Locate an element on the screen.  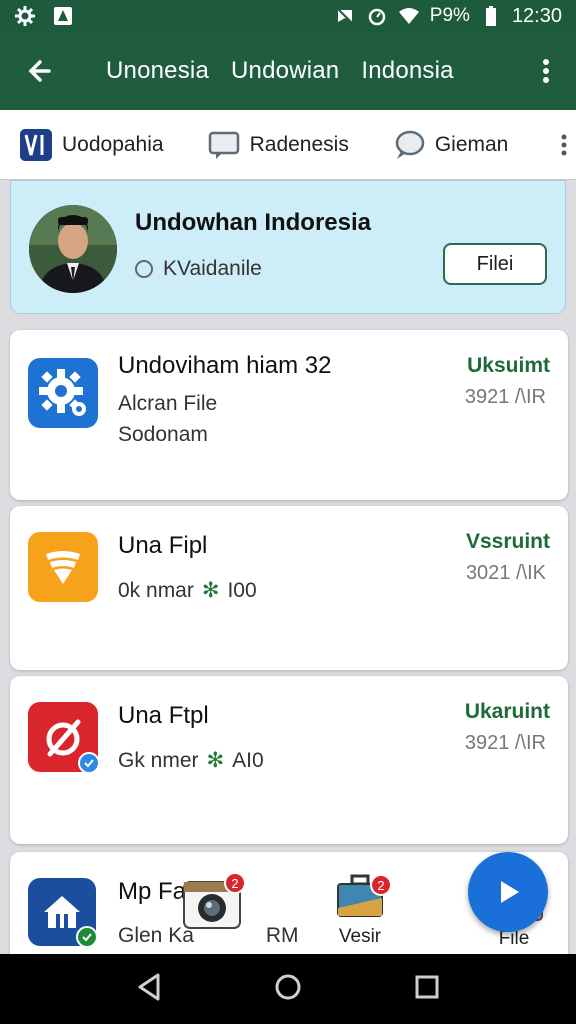
vi-logo-icon is located at coordinates (36, 144).